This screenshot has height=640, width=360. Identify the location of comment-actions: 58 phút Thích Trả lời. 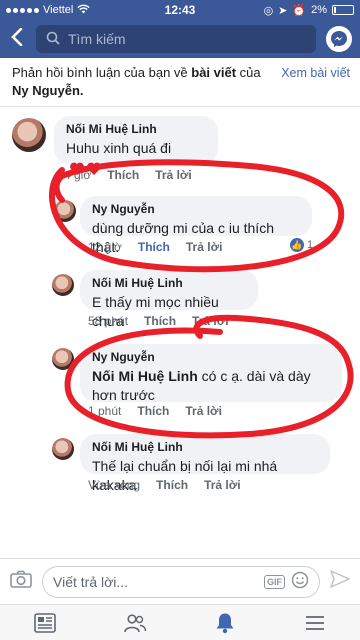
(158, 321).